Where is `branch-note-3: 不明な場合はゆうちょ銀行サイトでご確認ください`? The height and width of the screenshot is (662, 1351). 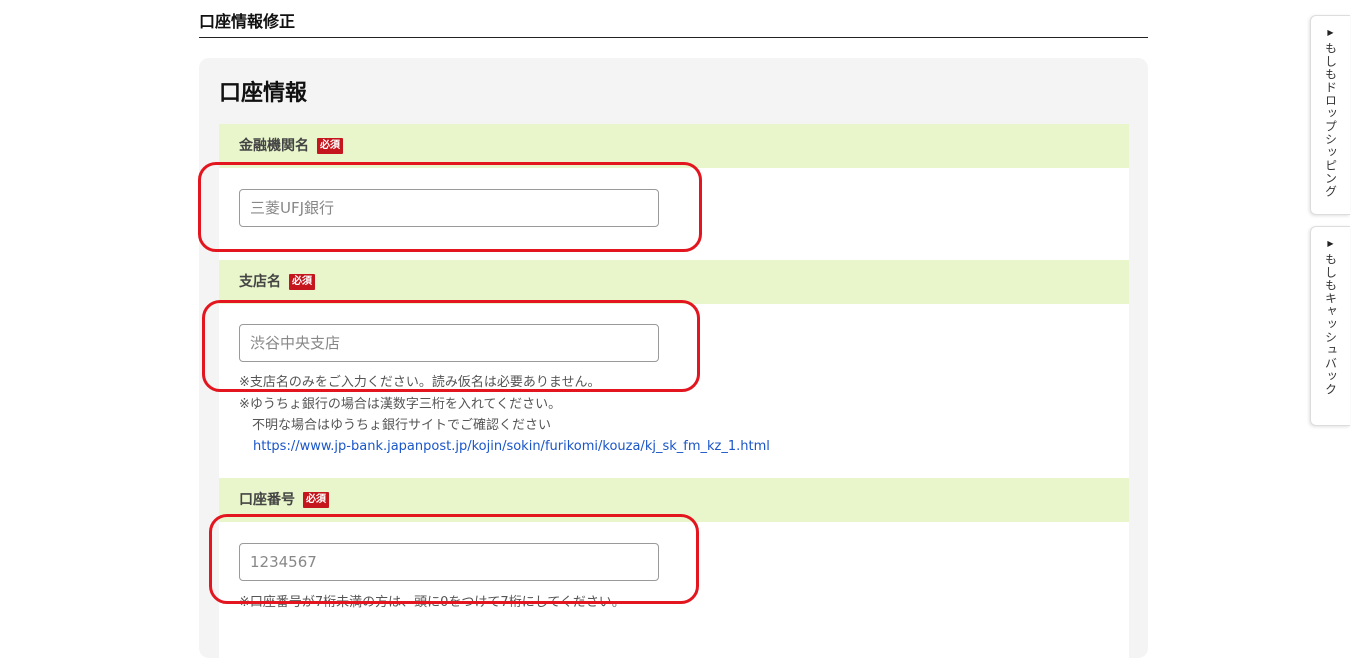
branch-note-3: 不明な場合はゆうちょ銀行サイトでご確認ください is located at coordinates (395, 425).